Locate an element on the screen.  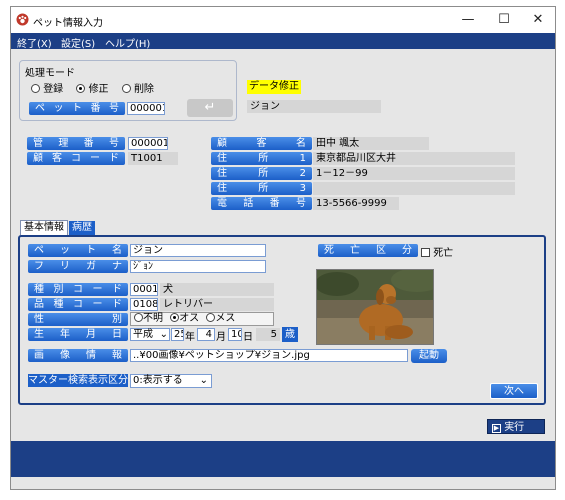
app-paw-icon is located at coordinates (22, 19).